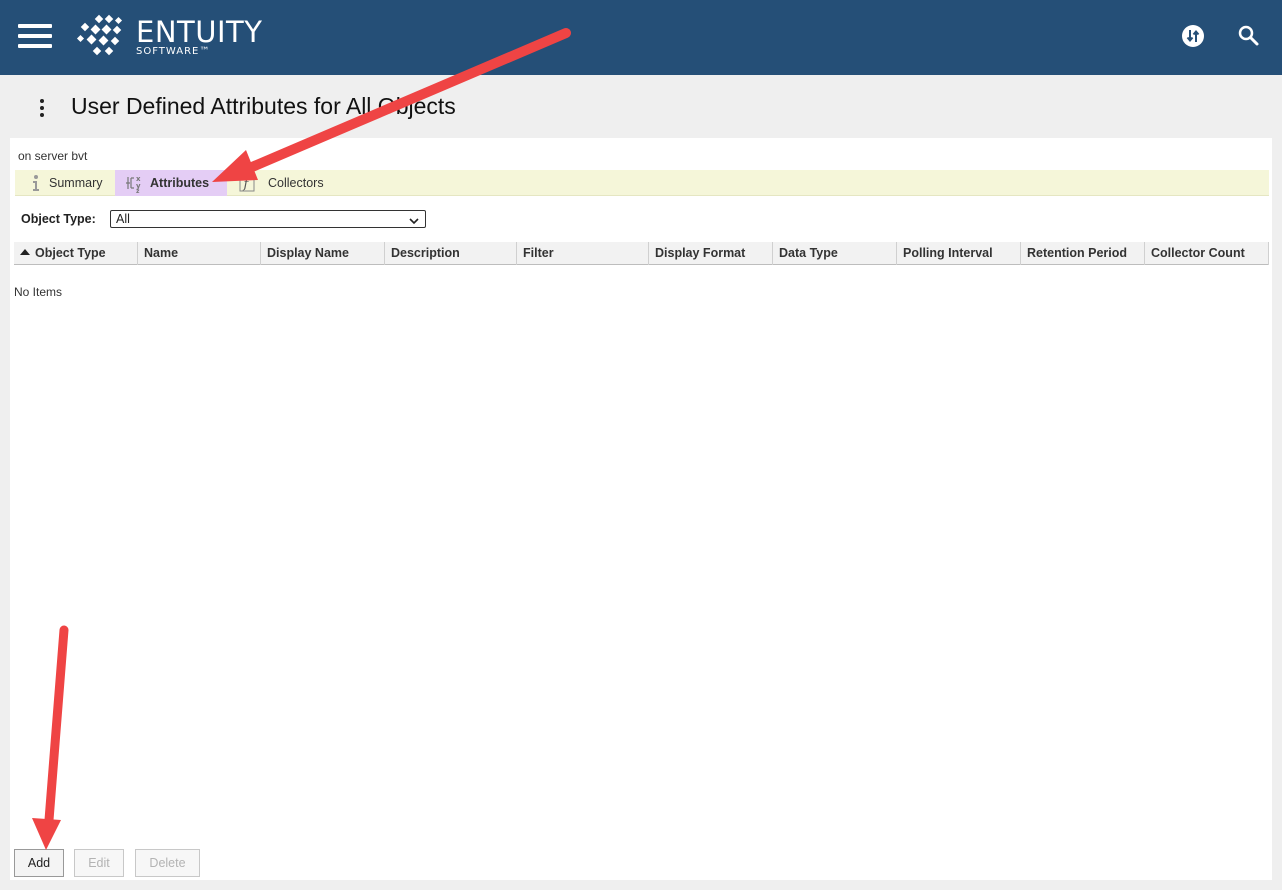  I want to click on brand-name: ENTUITY, so click(199, 32).